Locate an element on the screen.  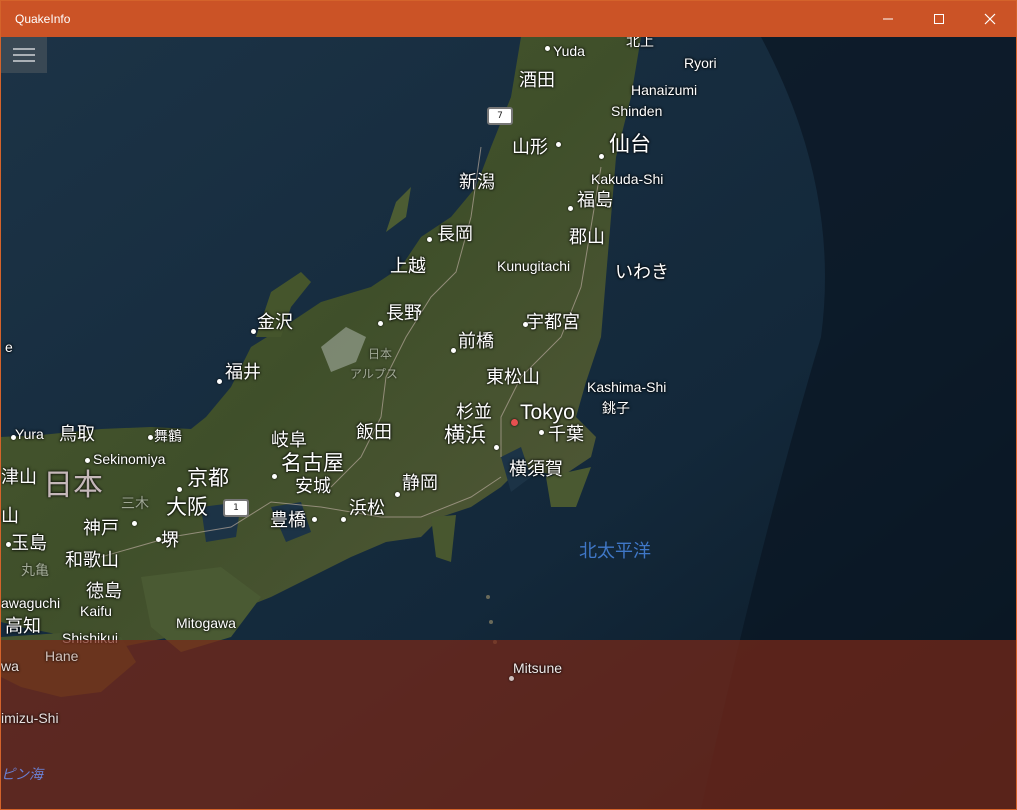
map-label: 玉島 is located at coordinates (29, 543).